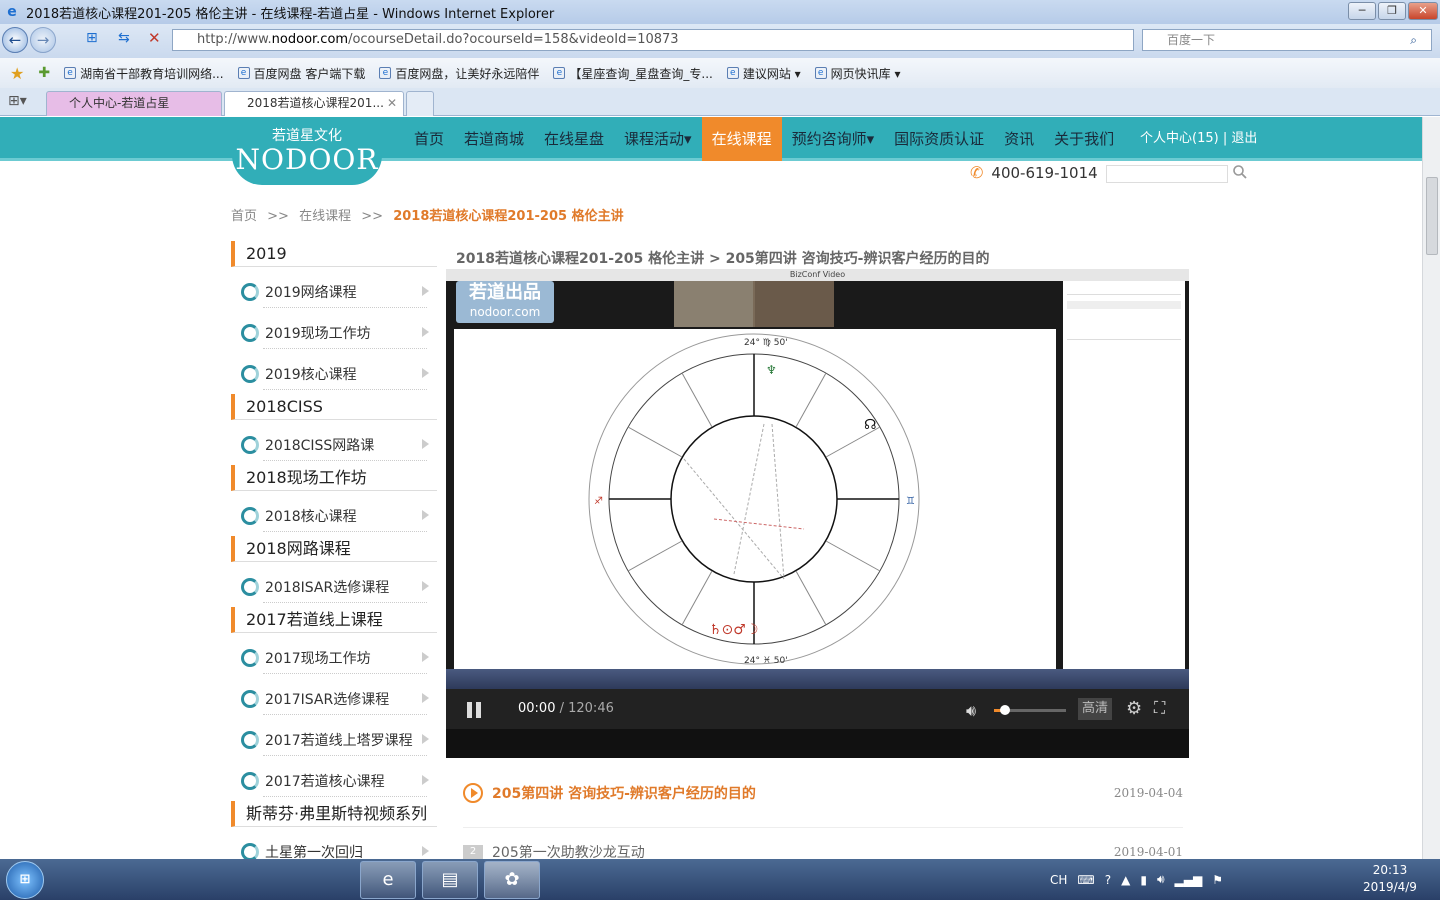 The height and width of the screenshot is (900, 1440). Describe the element at coordinates (823, 848) in the screenshot. I see `lesson-item: 2 205第一次助教沙龙互动 2019-04-01` at that location.